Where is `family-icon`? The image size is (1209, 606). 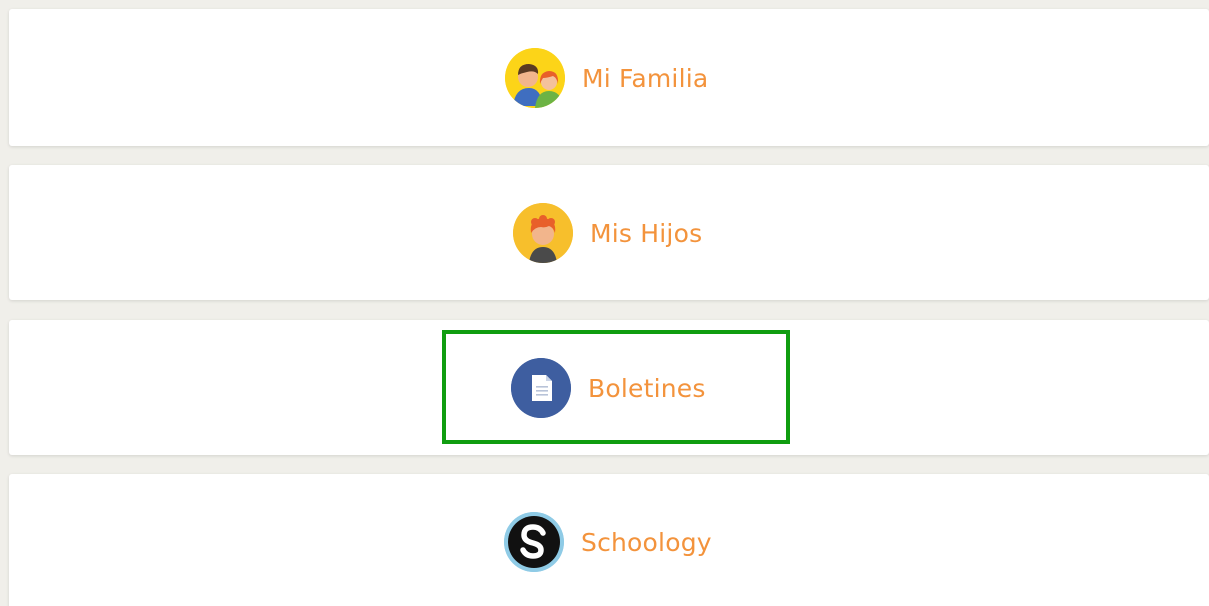
family-icon is located at coordinates (535, 78).